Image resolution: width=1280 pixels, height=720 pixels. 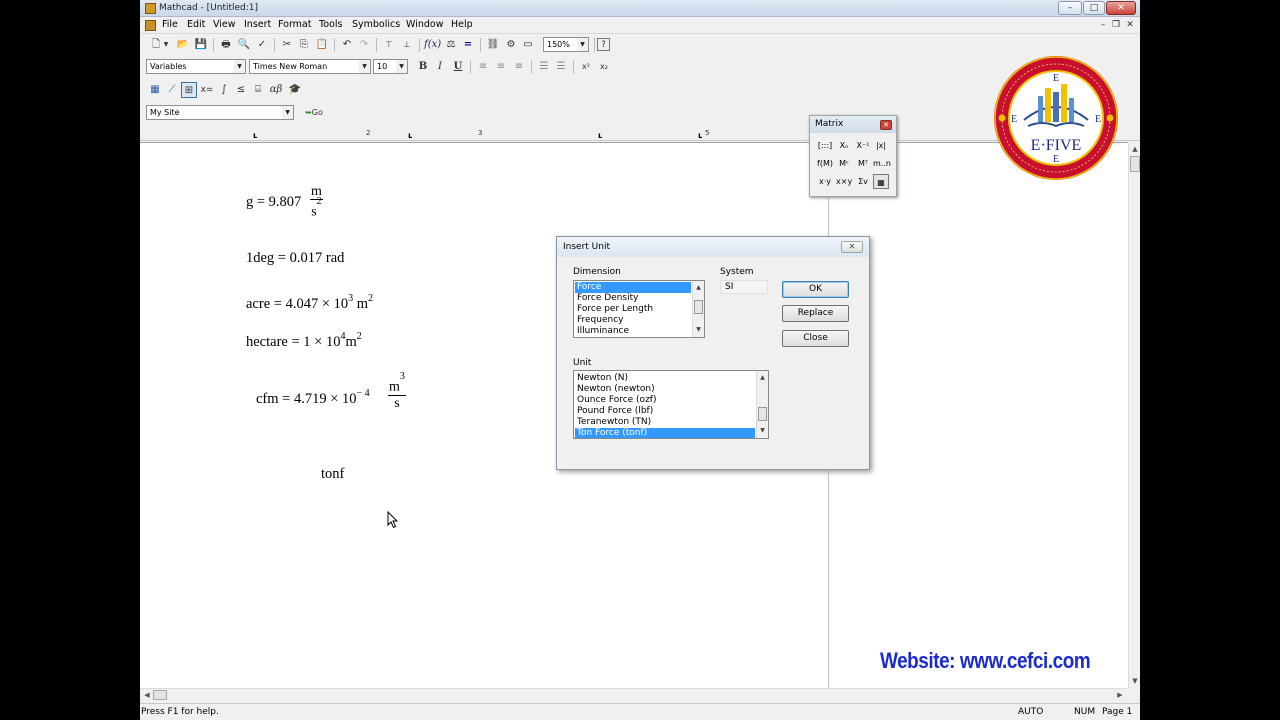 I want to click on list-item: Newton (N), so click(x=601, y=378).